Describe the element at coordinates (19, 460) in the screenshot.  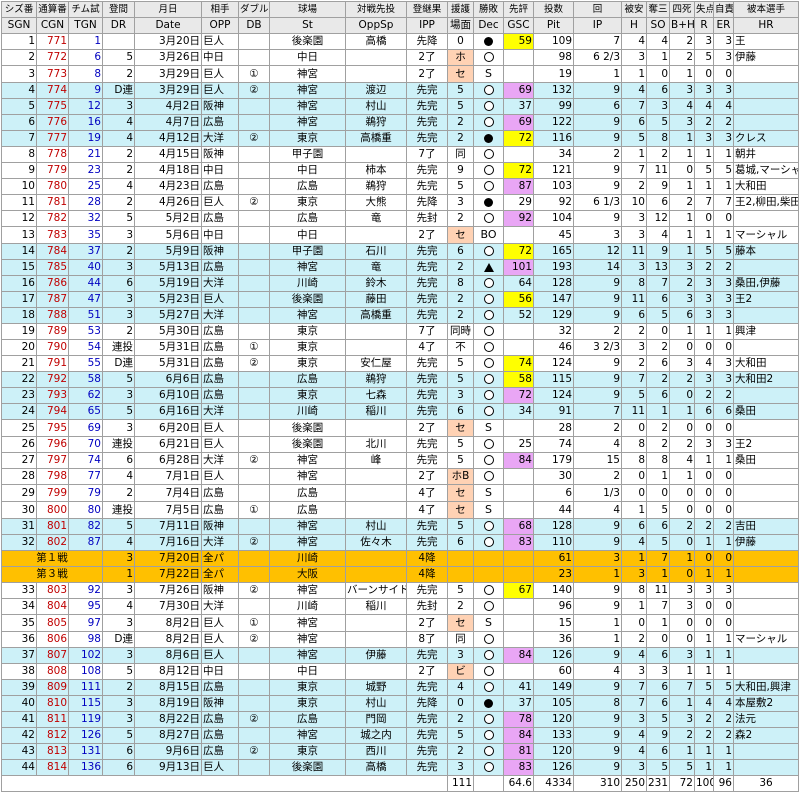
I see `cell-n: 27` at that location.